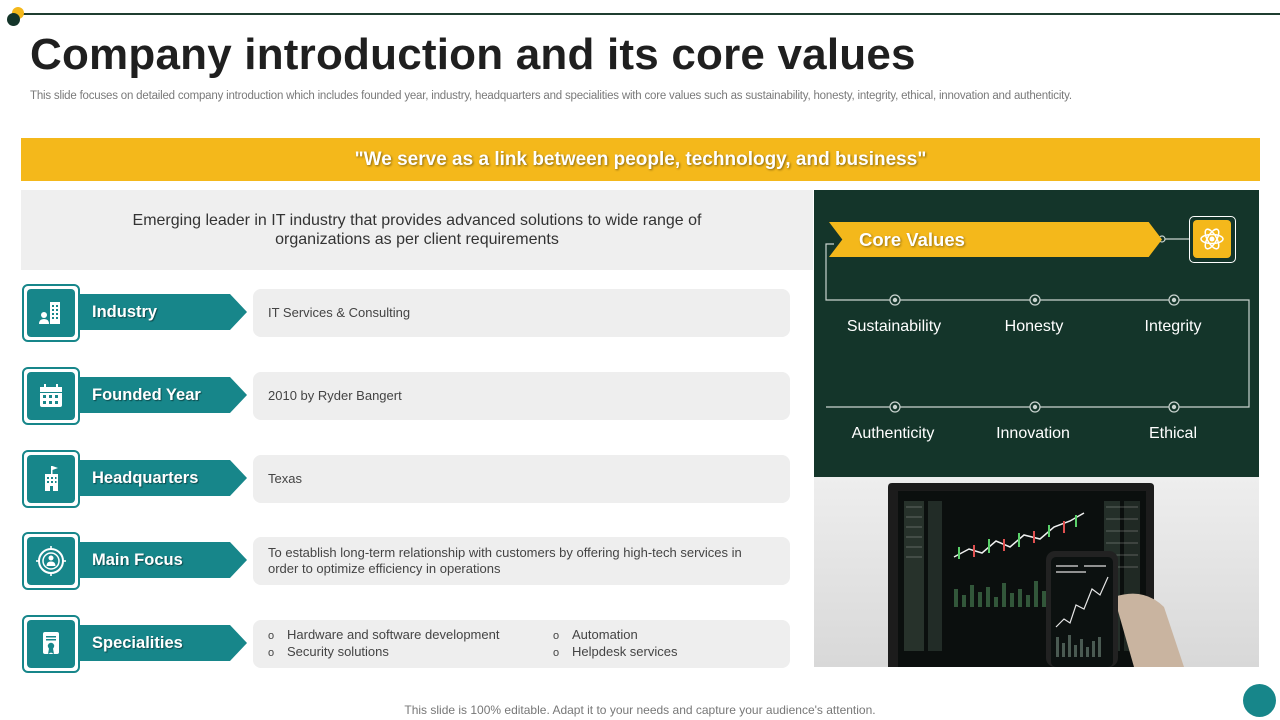 Image resolution: width=1280 pixels, height=720 pixels. Describe the element at coordinates (995, 239) in the screenshot. I see `core-values-banner: Core Values` at that location.